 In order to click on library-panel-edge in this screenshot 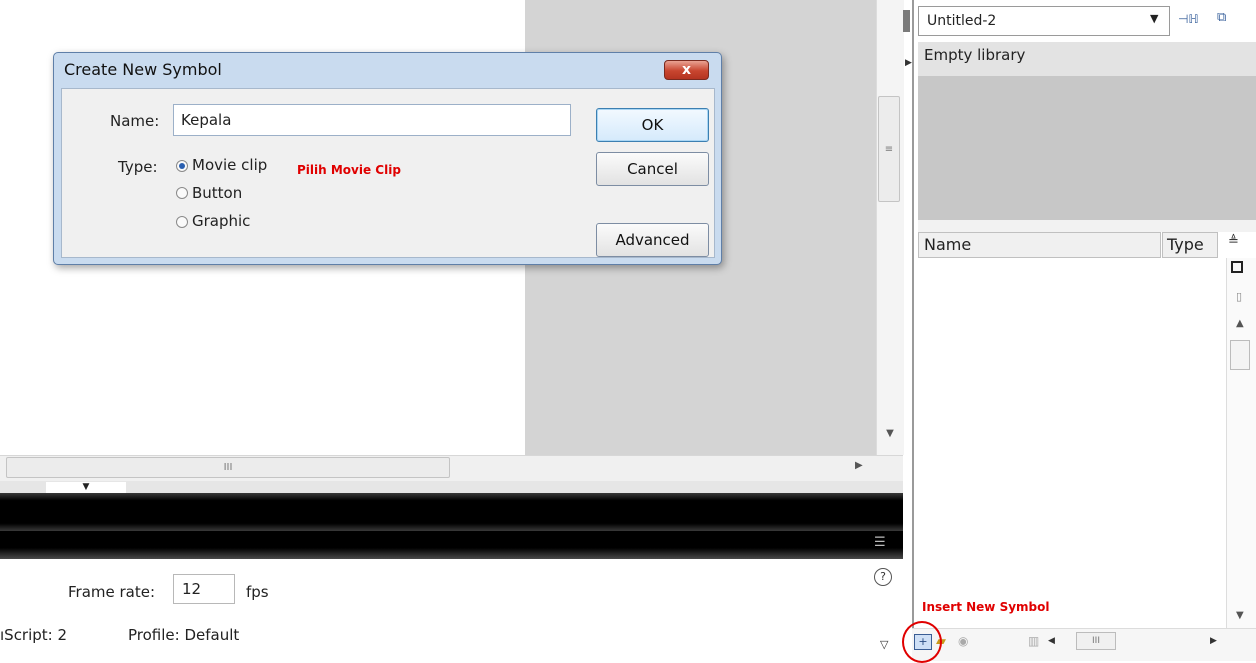, I will do `click(913, 330)`.